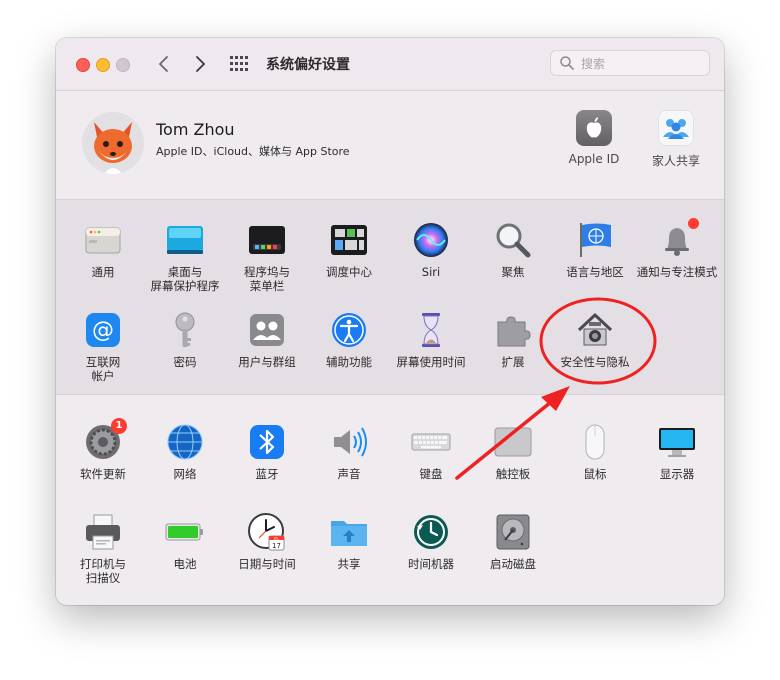 This screenshot has width=780, height=680. Describe the element at coordinates (185, 362) in the screenshot. I see `pane-label: 密码` at that location.